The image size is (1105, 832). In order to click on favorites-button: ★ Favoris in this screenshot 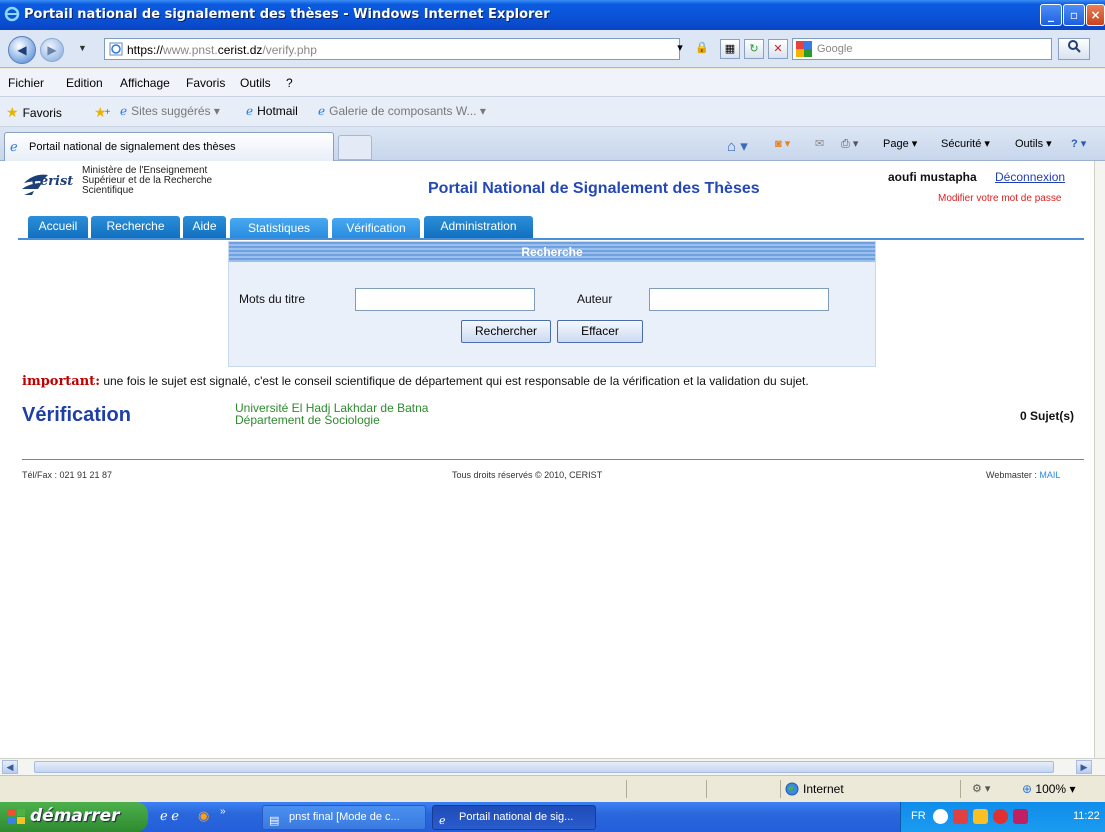, I will do `click(34, 112)`.